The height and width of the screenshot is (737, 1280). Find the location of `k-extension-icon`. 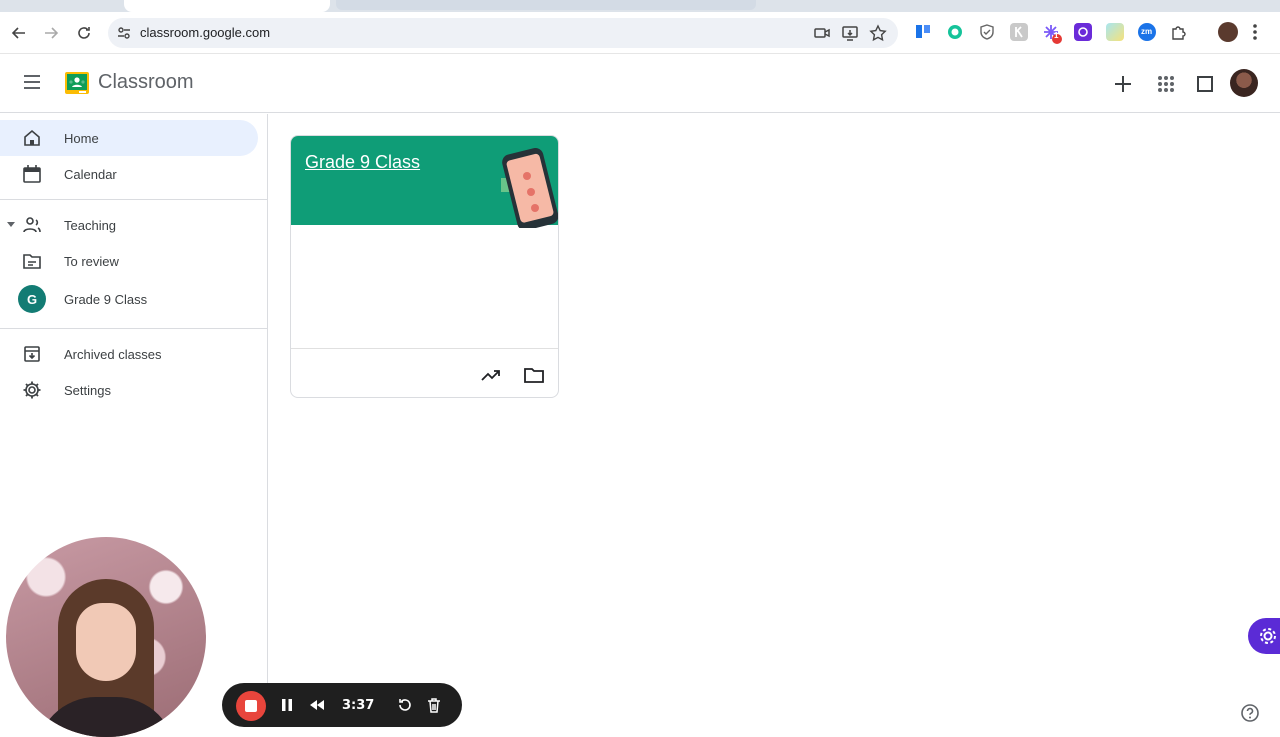

k-extension-icon is located at coordinates (1019, 32).